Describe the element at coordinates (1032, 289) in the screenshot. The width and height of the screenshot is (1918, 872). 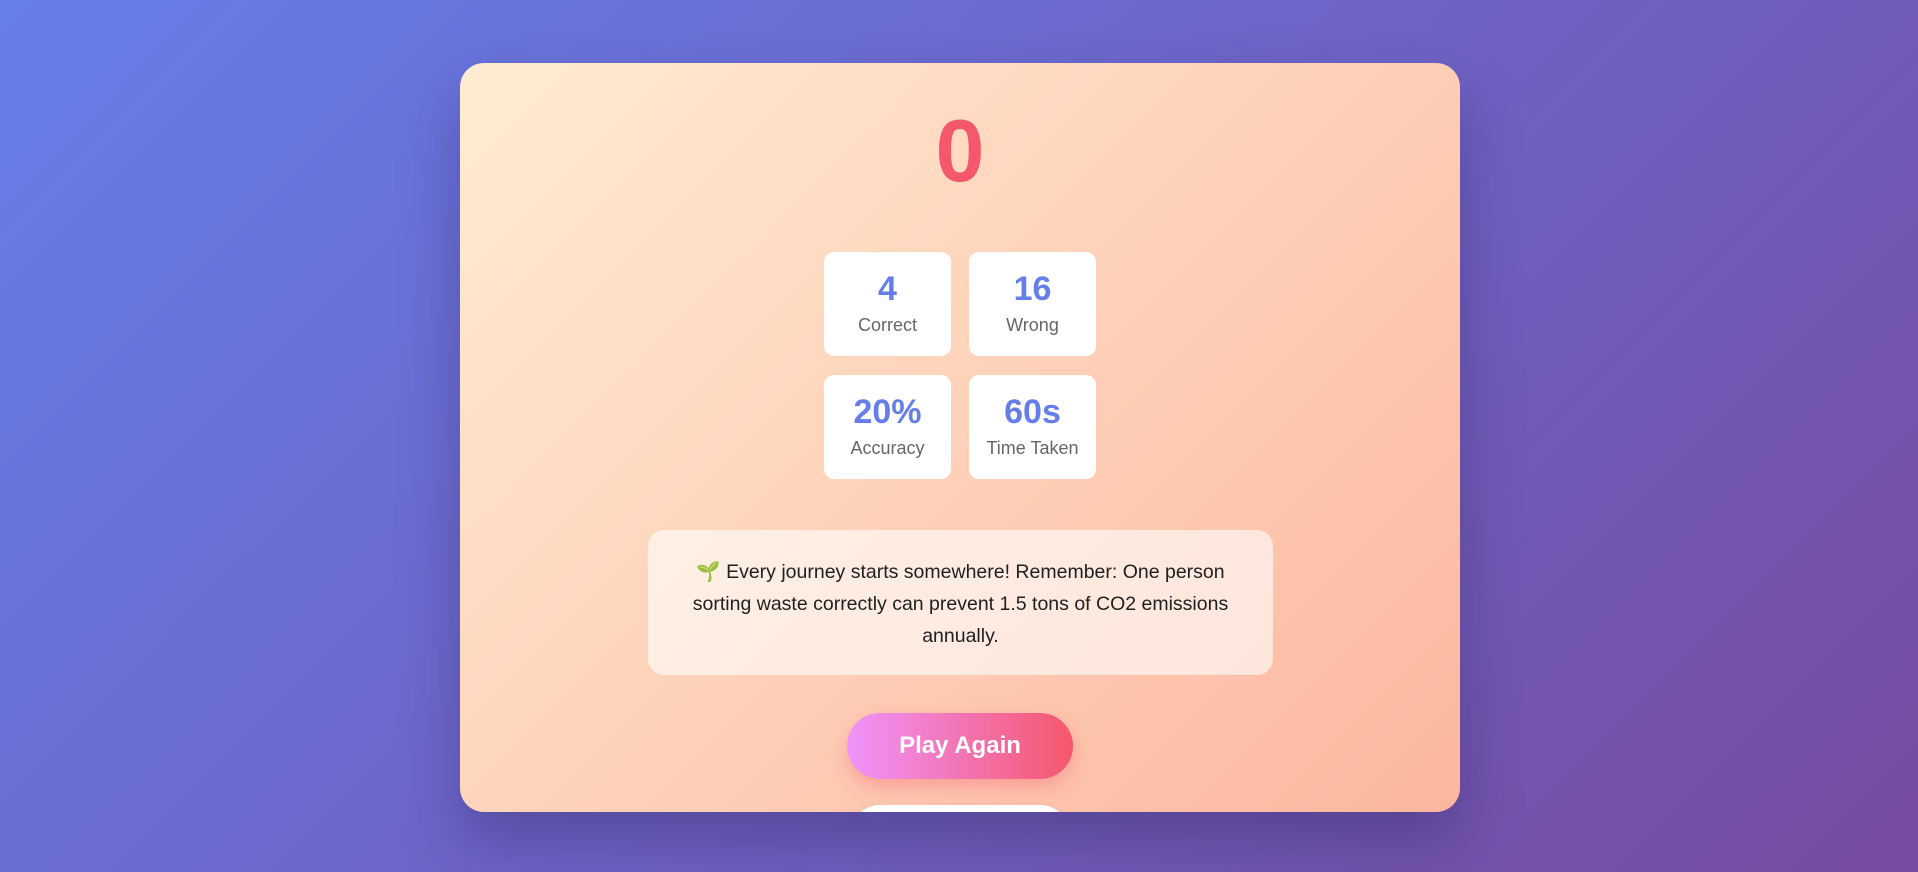
I see `stat-wrong-value: 16` at that location.